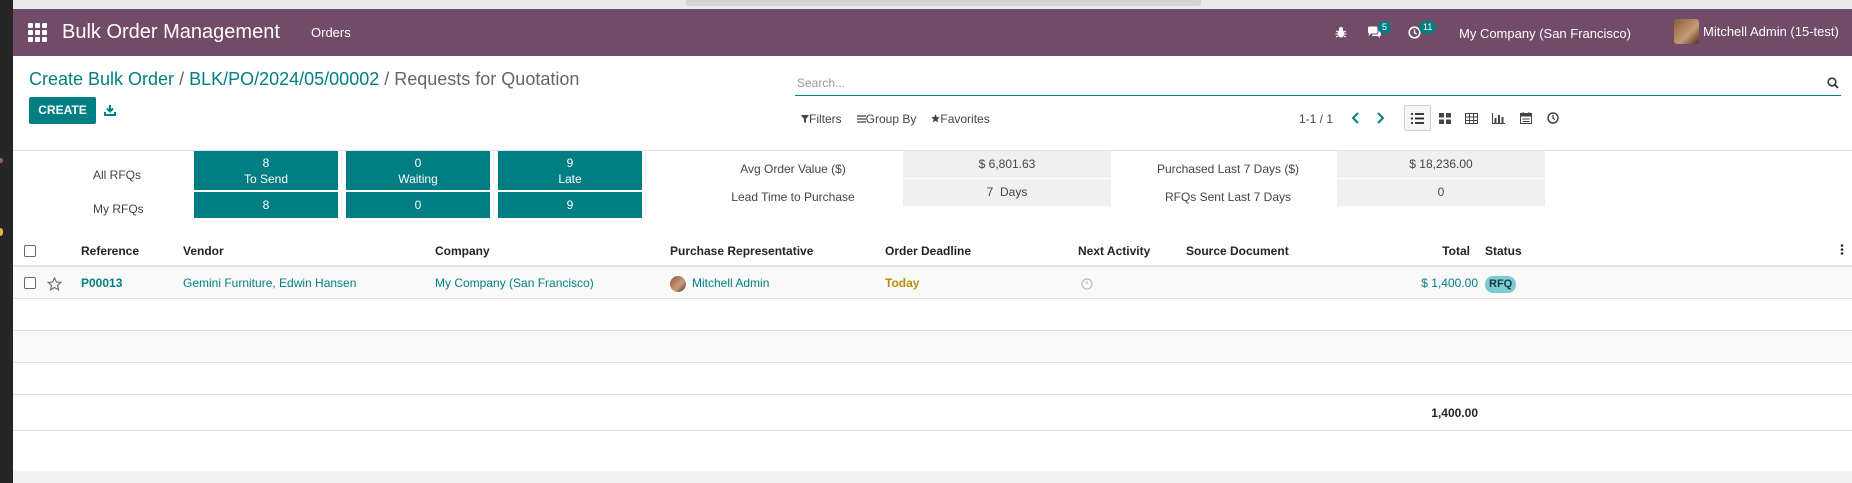 This screenshot has height=483, width=1852. What do you see at coordinates (331, 32) in the screenshot?
I see `menu-orders: Orders` at bounding box center [331, 32].